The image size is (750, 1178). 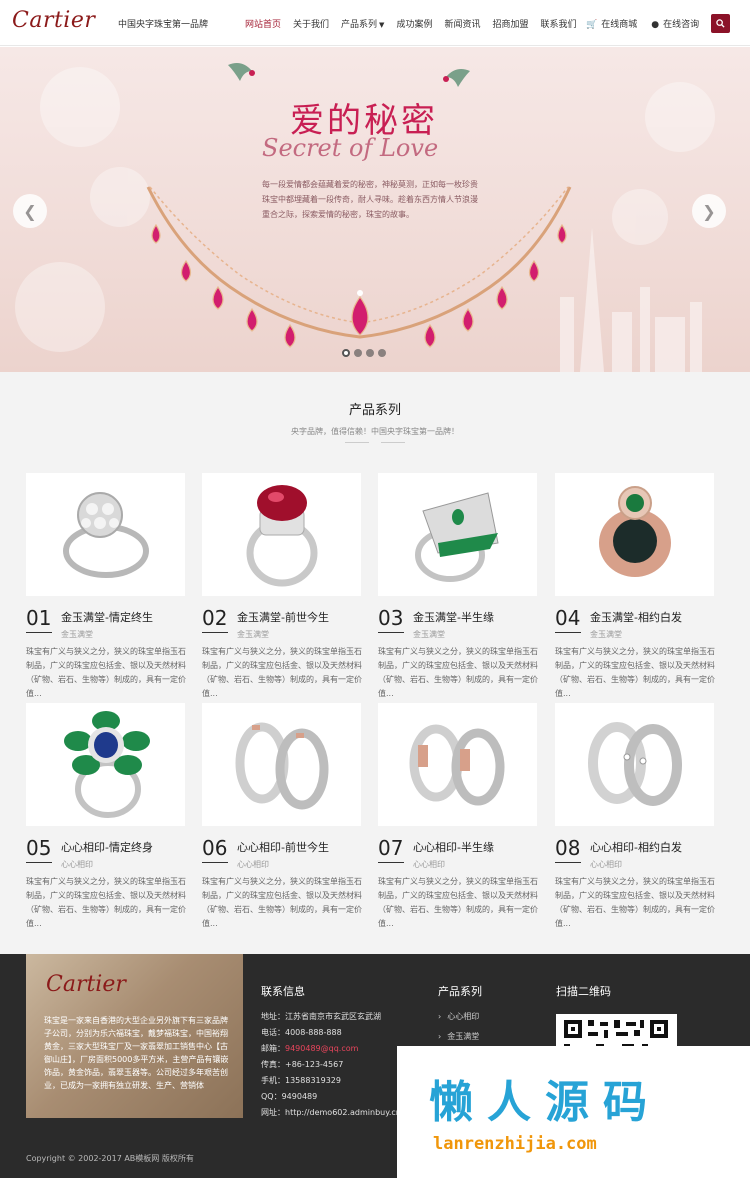 I want to click on footer-product-link: › 金玉满堂, so click(x=458, y=1036).